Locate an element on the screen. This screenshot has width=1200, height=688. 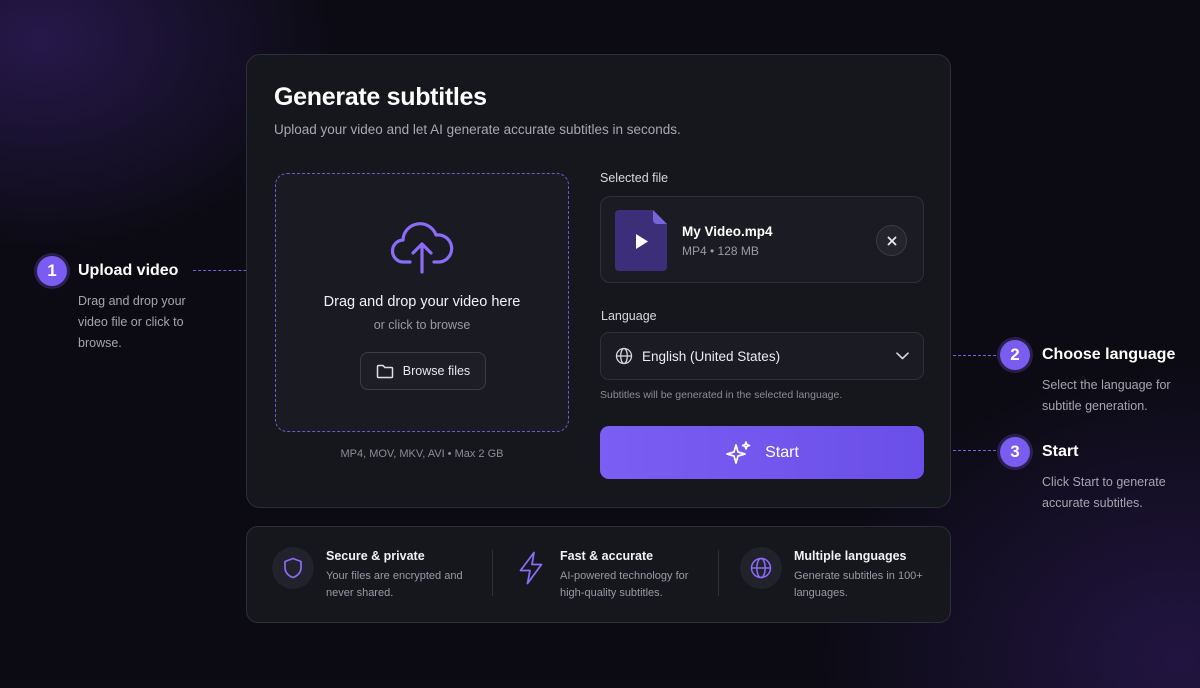
shield-icon is located at coordinates (293, 568).